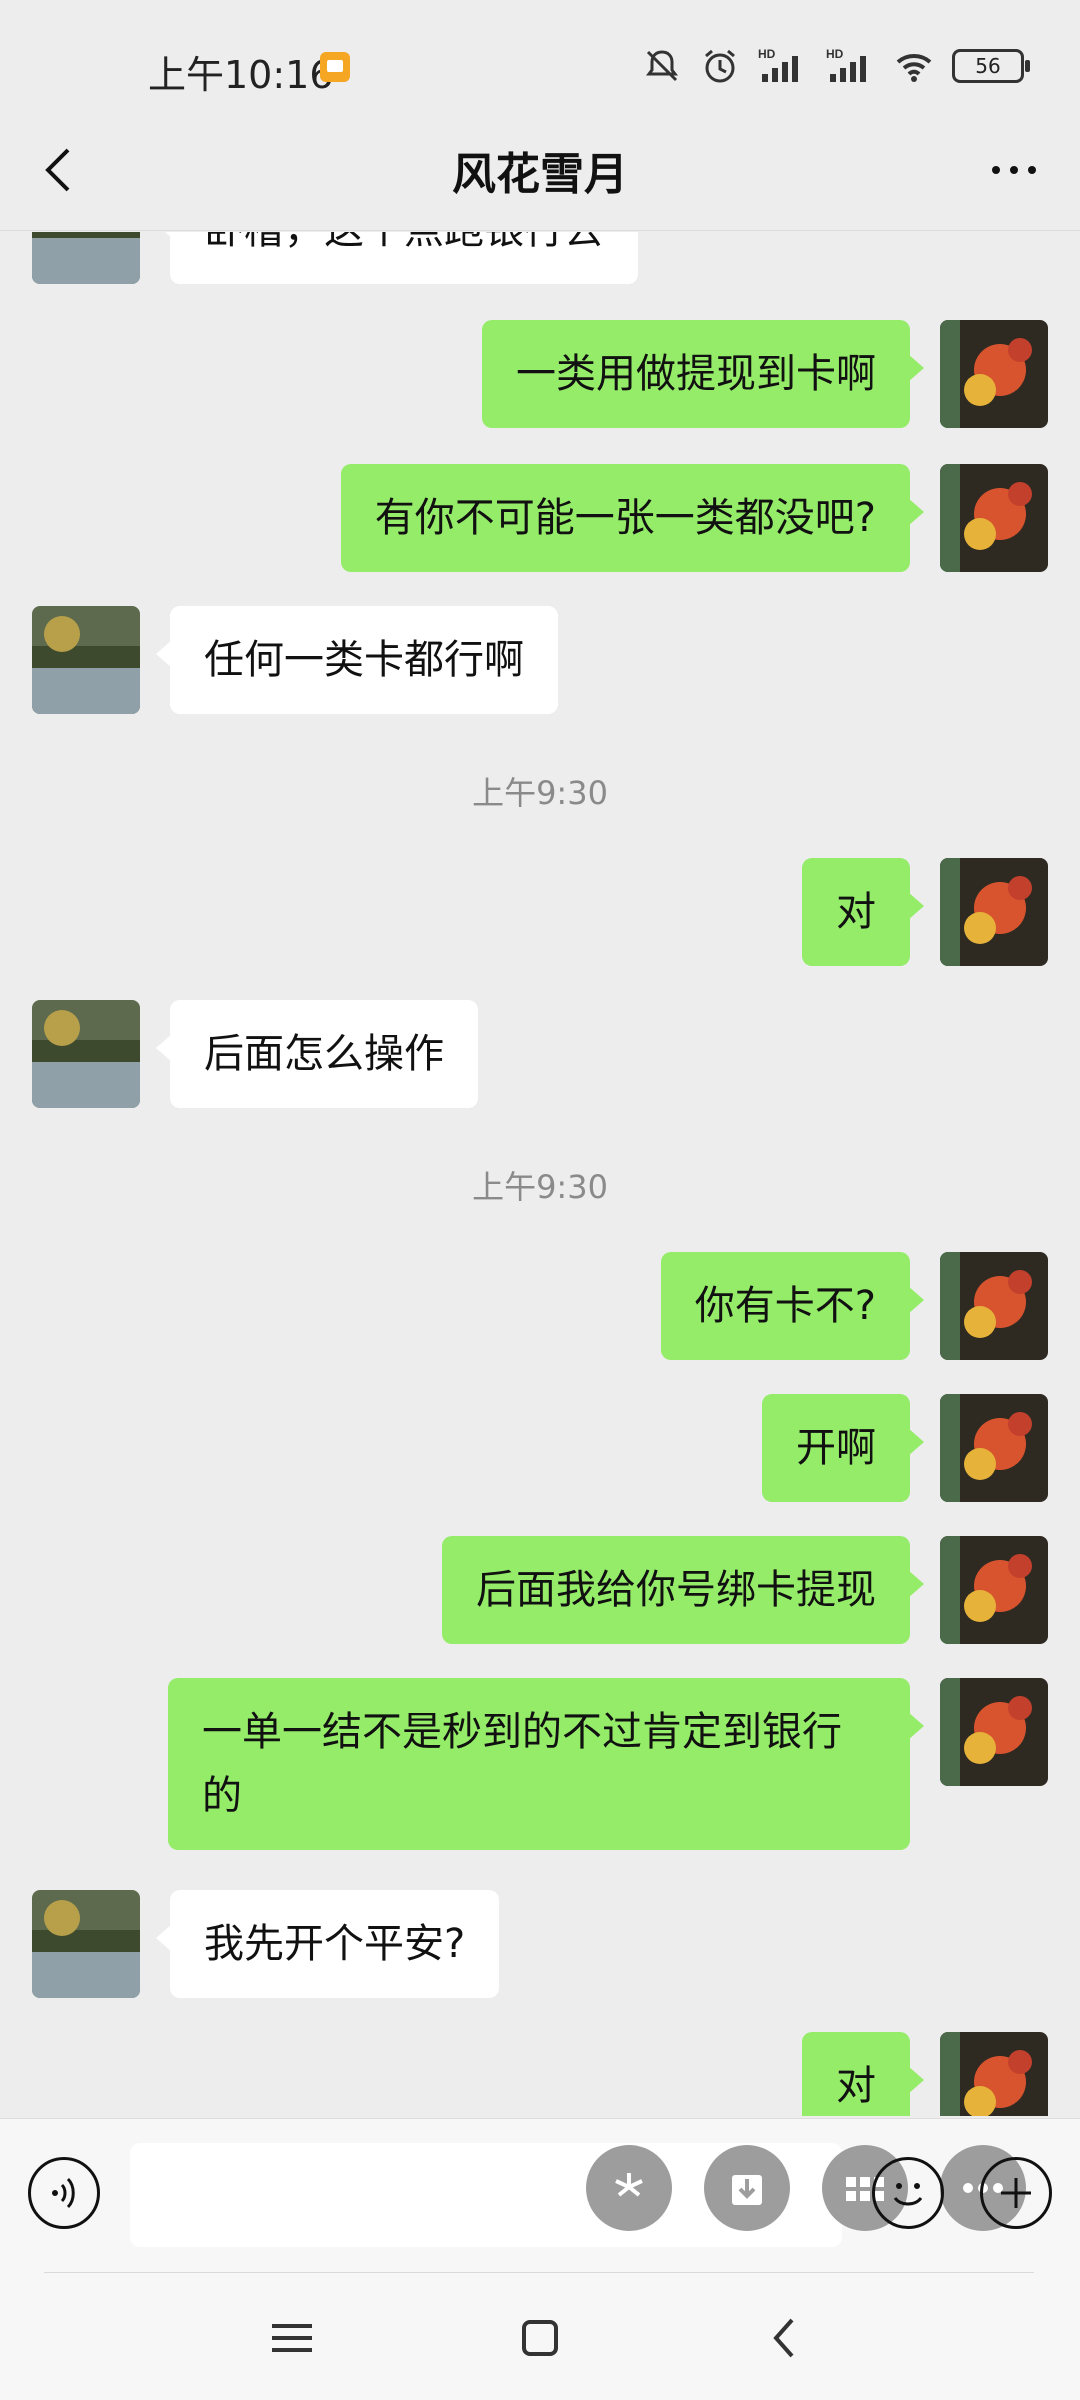 This screenshot has height=2400, width=1080. Describe the element at coordinates (846, 64) in the screenshot. I see `signal-hd-2-icon: HD` at that location.